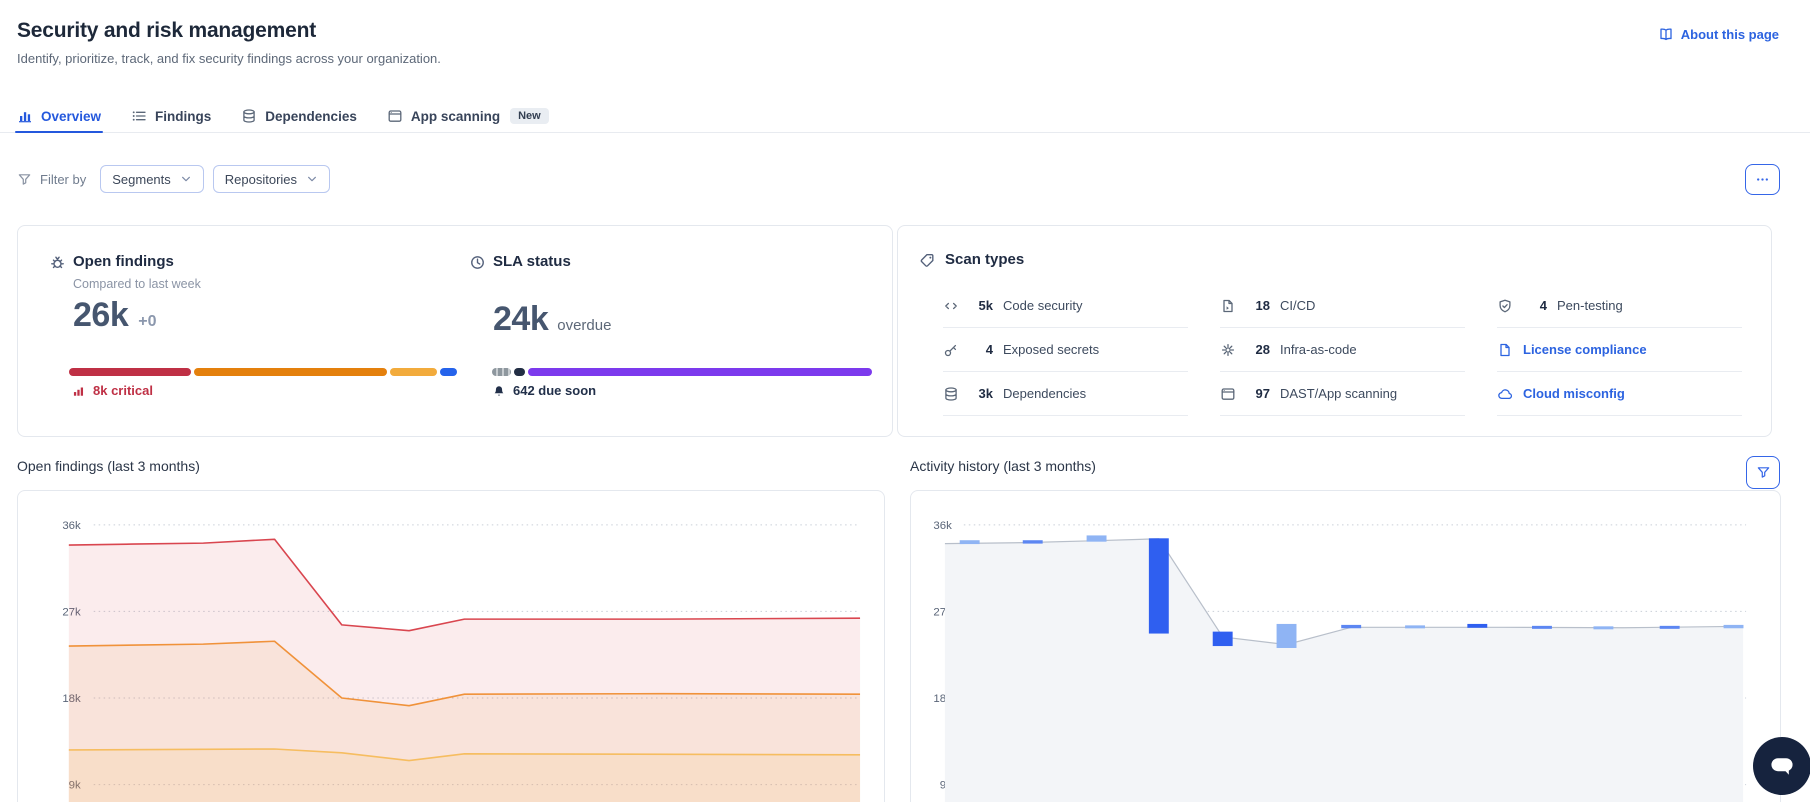 Image resolution: width=1810 pixels, height=802 pixels. What do you see at coordinates (1043, 305) in the screenshot?
I see `scan-type-label: Code security` at bounding box center [1043, 305].